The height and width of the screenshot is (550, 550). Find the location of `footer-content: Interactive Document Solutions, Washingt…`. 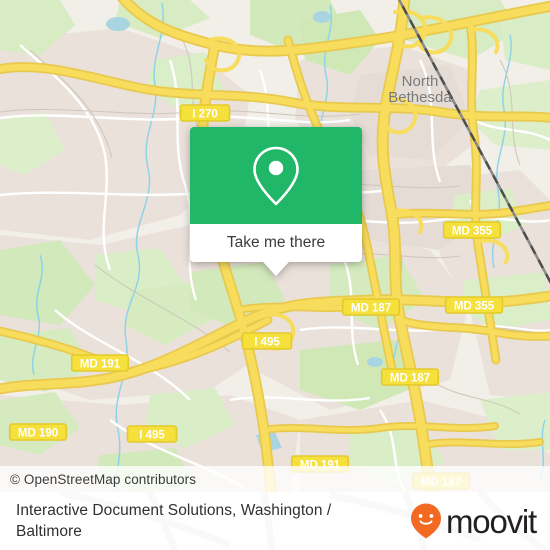

footer-content: Interactive Document Solutions, Washingt… is located at coordinates (275, 521).